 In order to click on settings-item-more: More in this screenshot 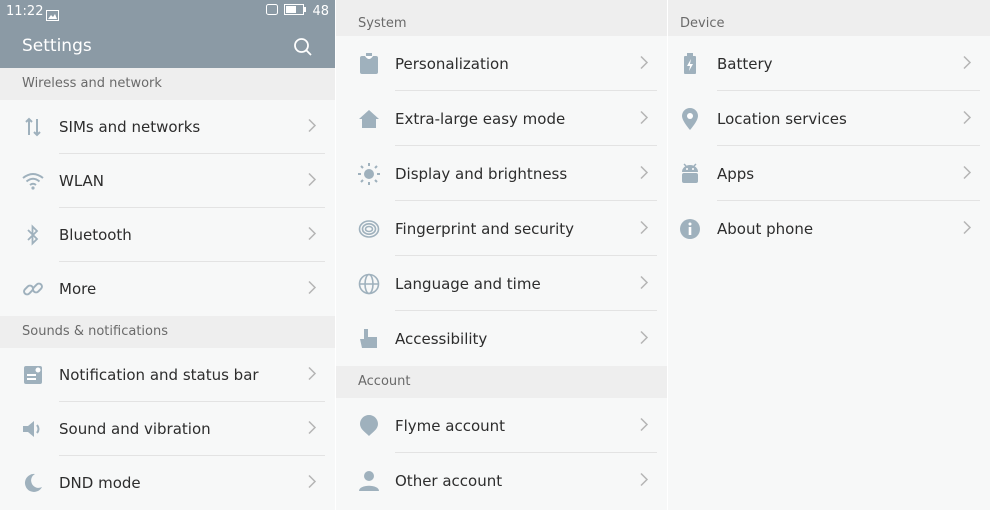, I will do `click(167, 289)`.